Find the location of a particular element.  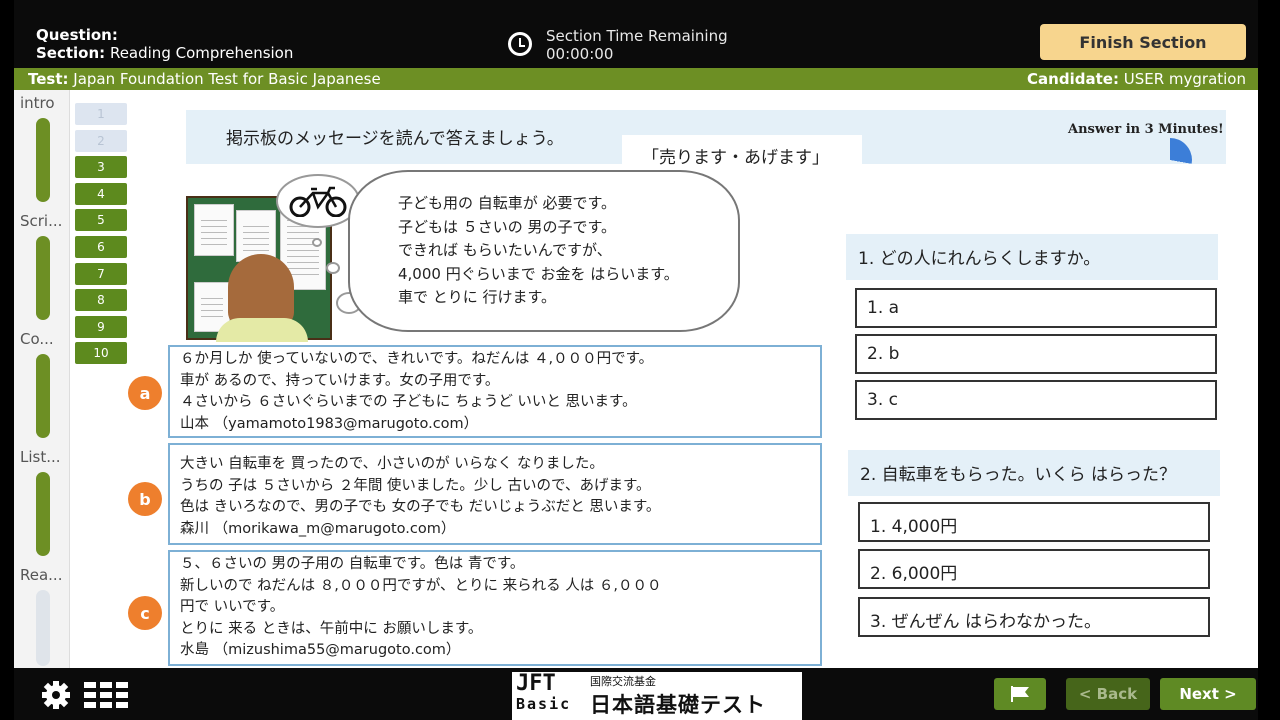

menu-grid-icon is located at coordinates (107, 695).